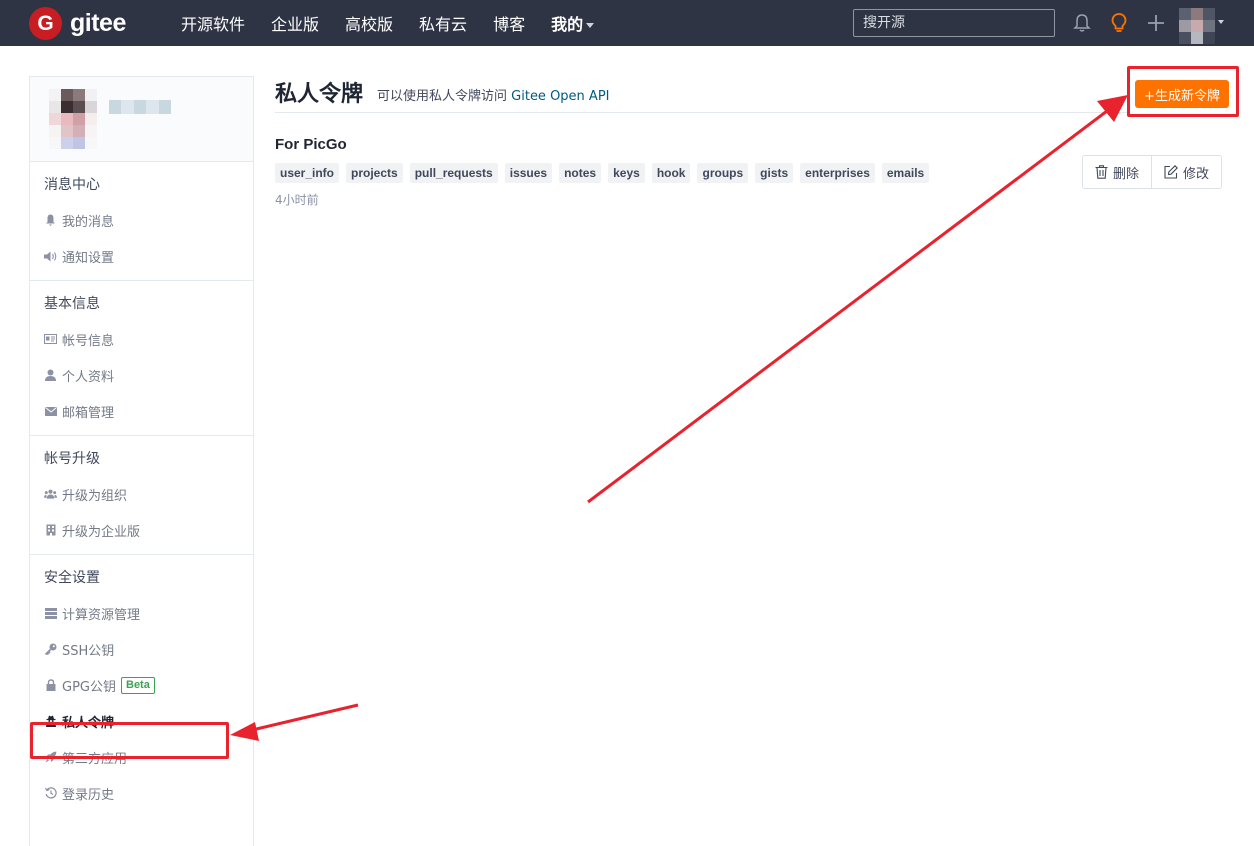 The height and width of the screenshot is (846, 1254). What do you see at coordinates (307, 173) in the screenshot?
I see `scope-tag: user_info` at bounding box center [307, 173].